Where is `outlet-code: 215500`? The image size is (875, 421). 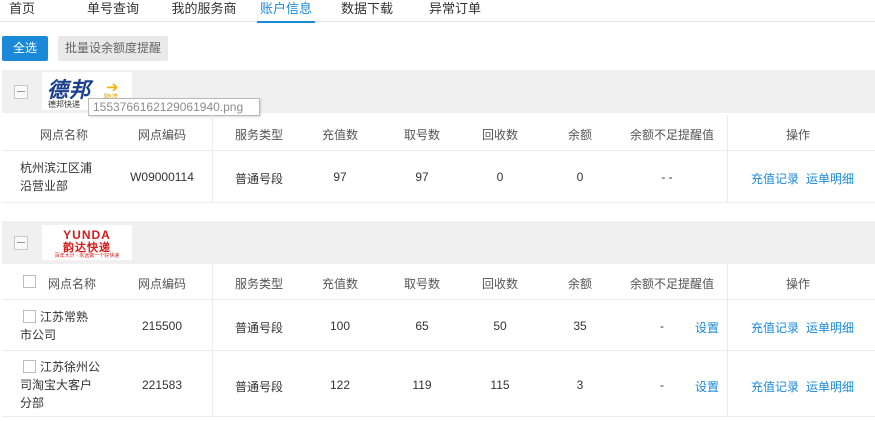
outlet-code: 215500 is located at coordinates (162, 326).